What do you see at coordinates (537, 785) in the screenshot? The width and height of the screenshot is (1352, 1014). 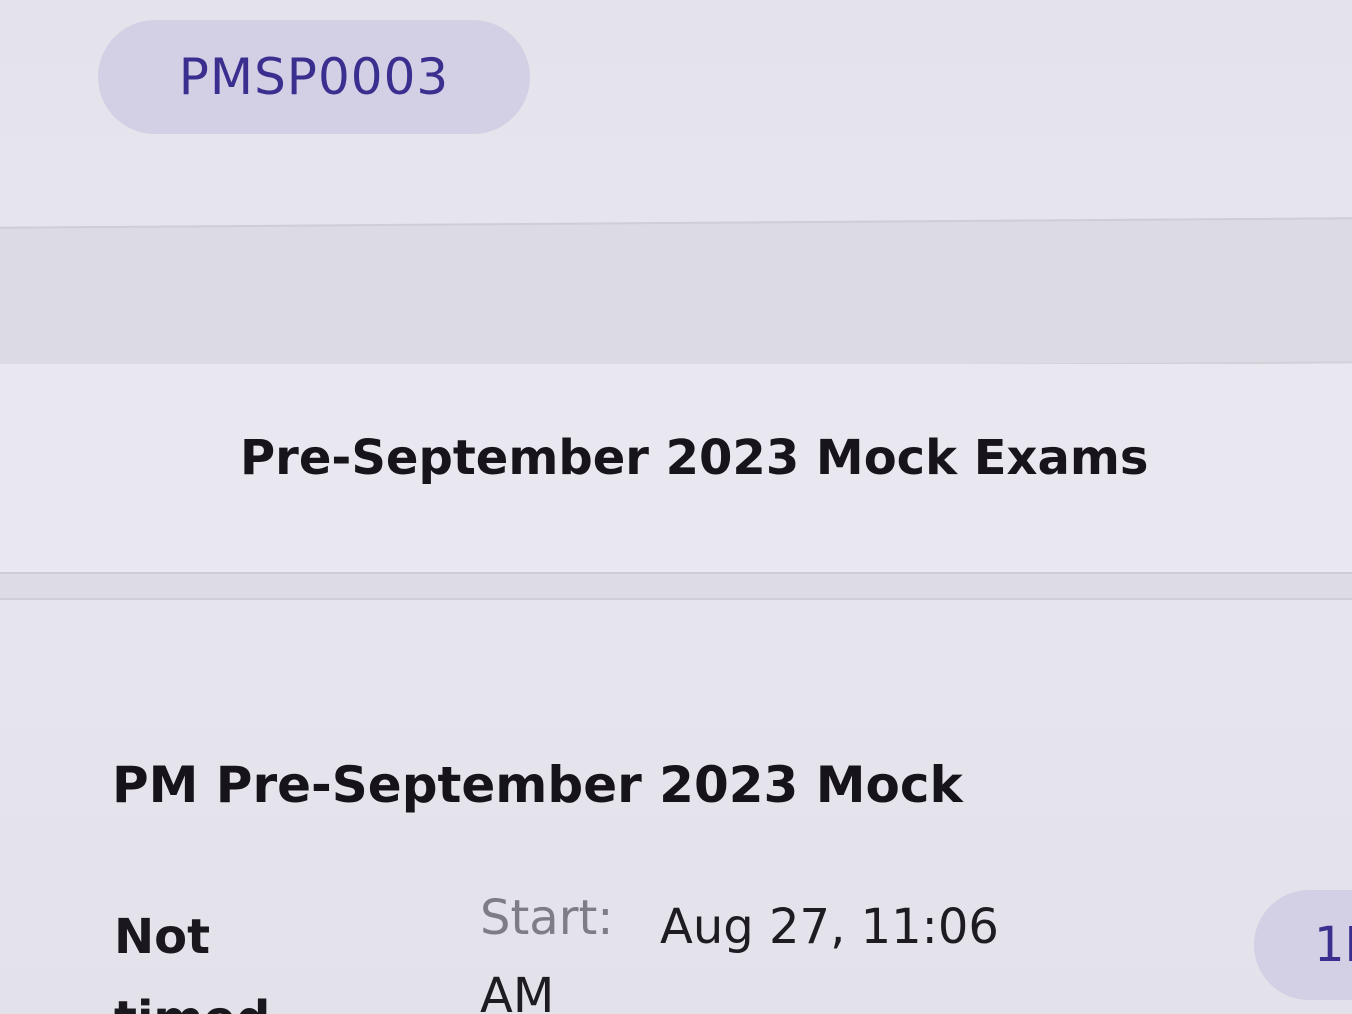 I see `exam-title: PM Pre-September 2023 Mock` at bounding box center [537, 785].